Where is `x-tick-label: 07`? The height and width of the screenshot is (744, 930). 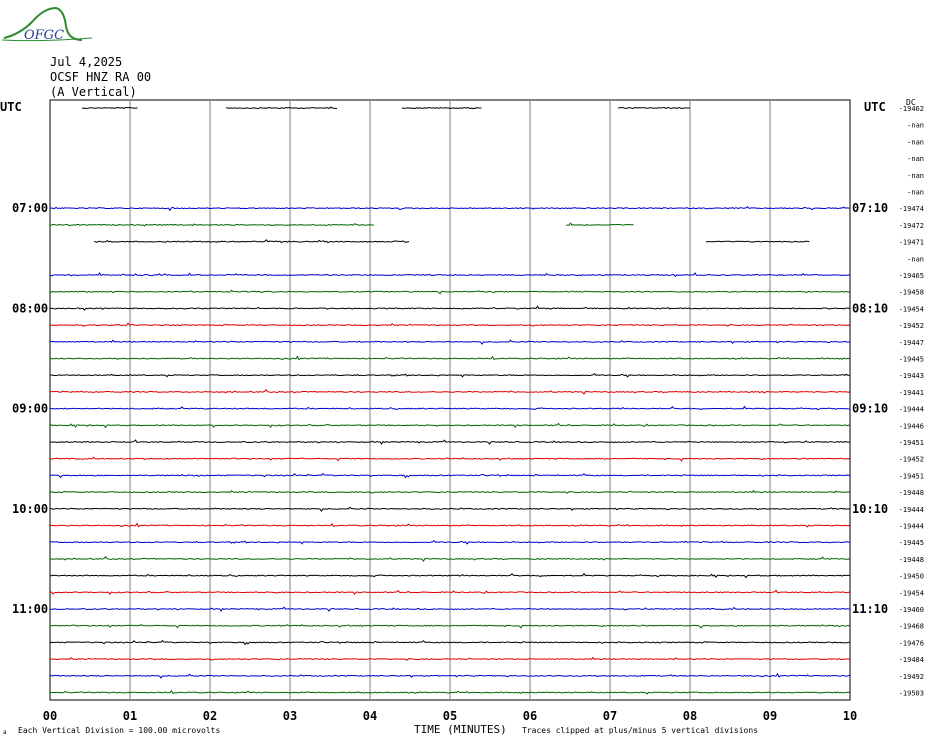
x-tick-label: 07 is located at coordinates (610, 716).